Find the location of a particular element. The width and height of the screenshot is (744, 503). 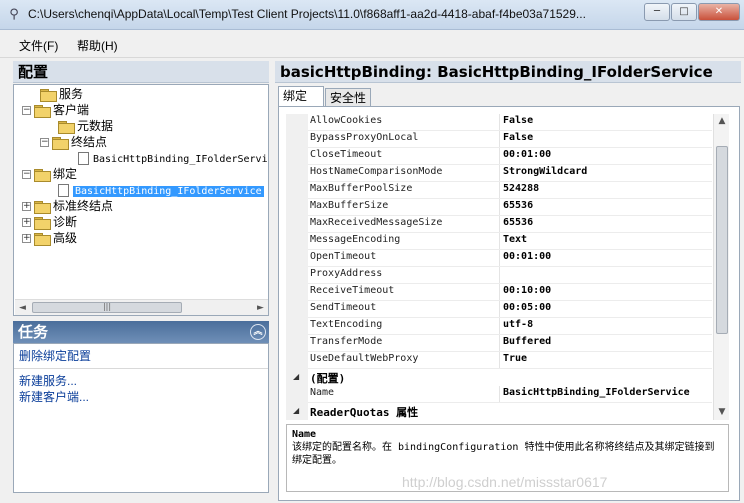

category-reader-quotas: ◢ ReaderQuotas 属性 is located at coordinates (499, 411).